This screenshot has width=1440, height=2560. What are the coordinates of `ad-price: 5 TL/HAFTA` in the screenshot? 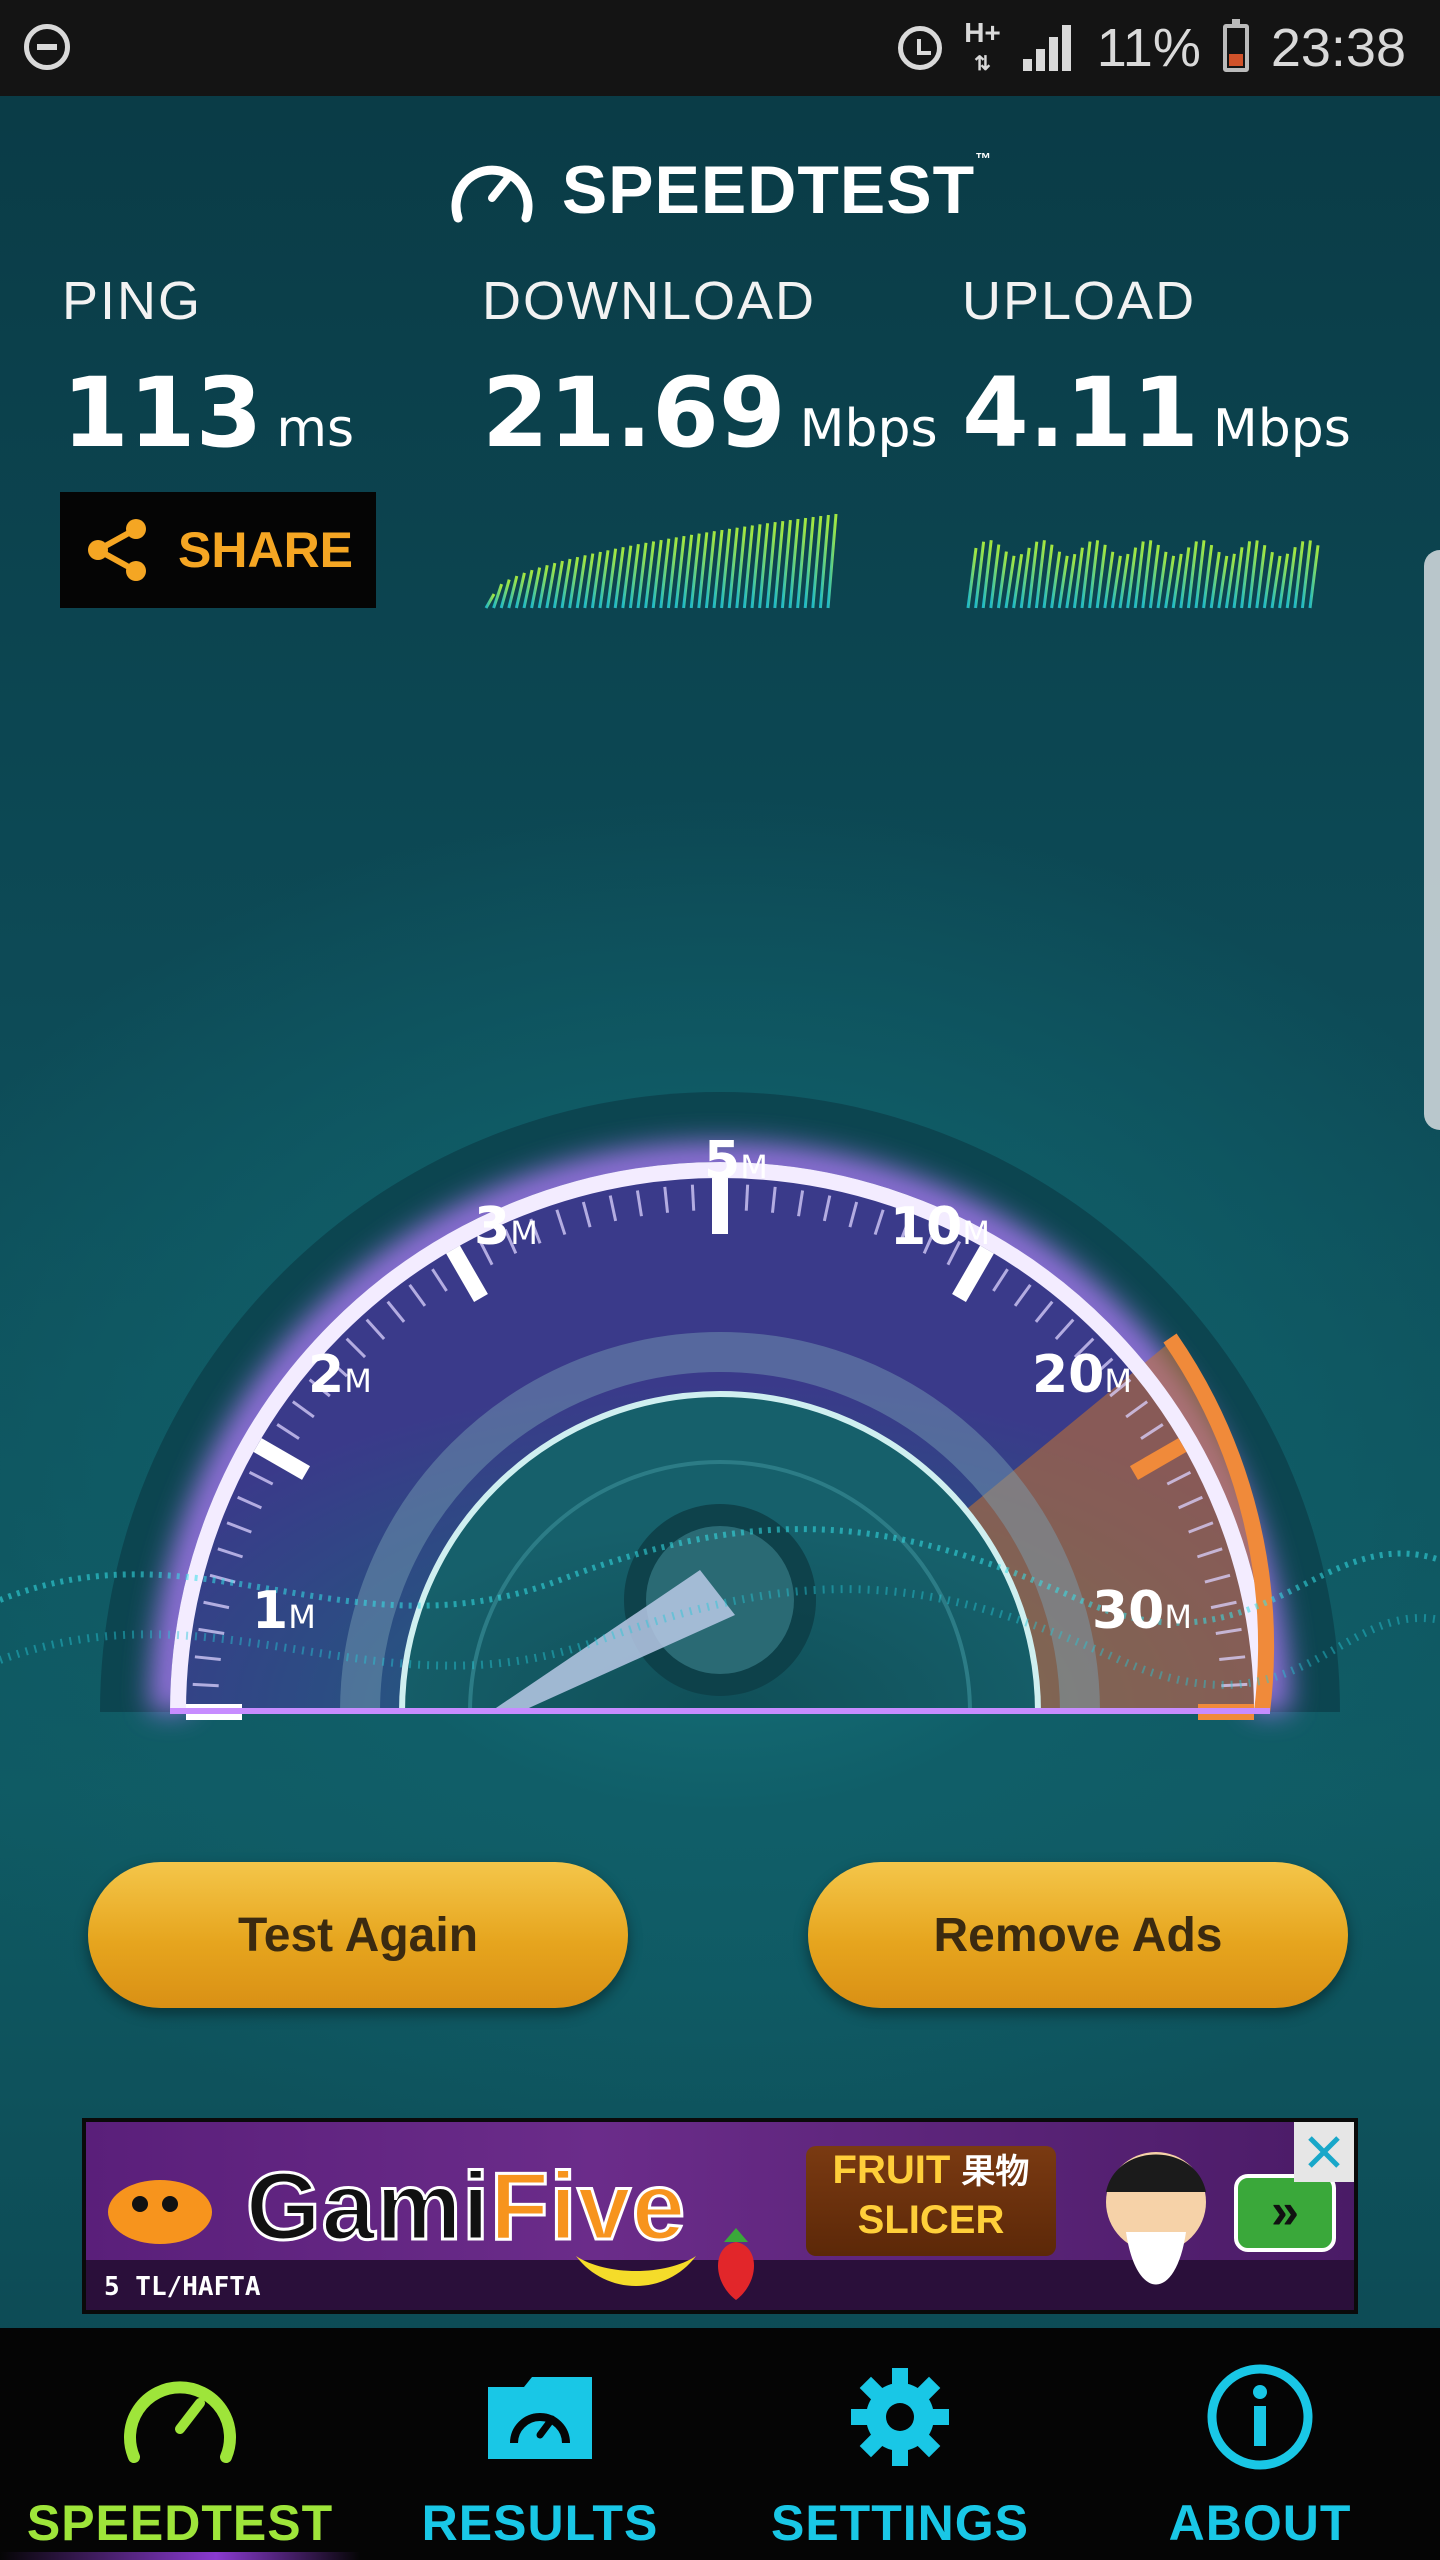 It's located at (182, 2287).